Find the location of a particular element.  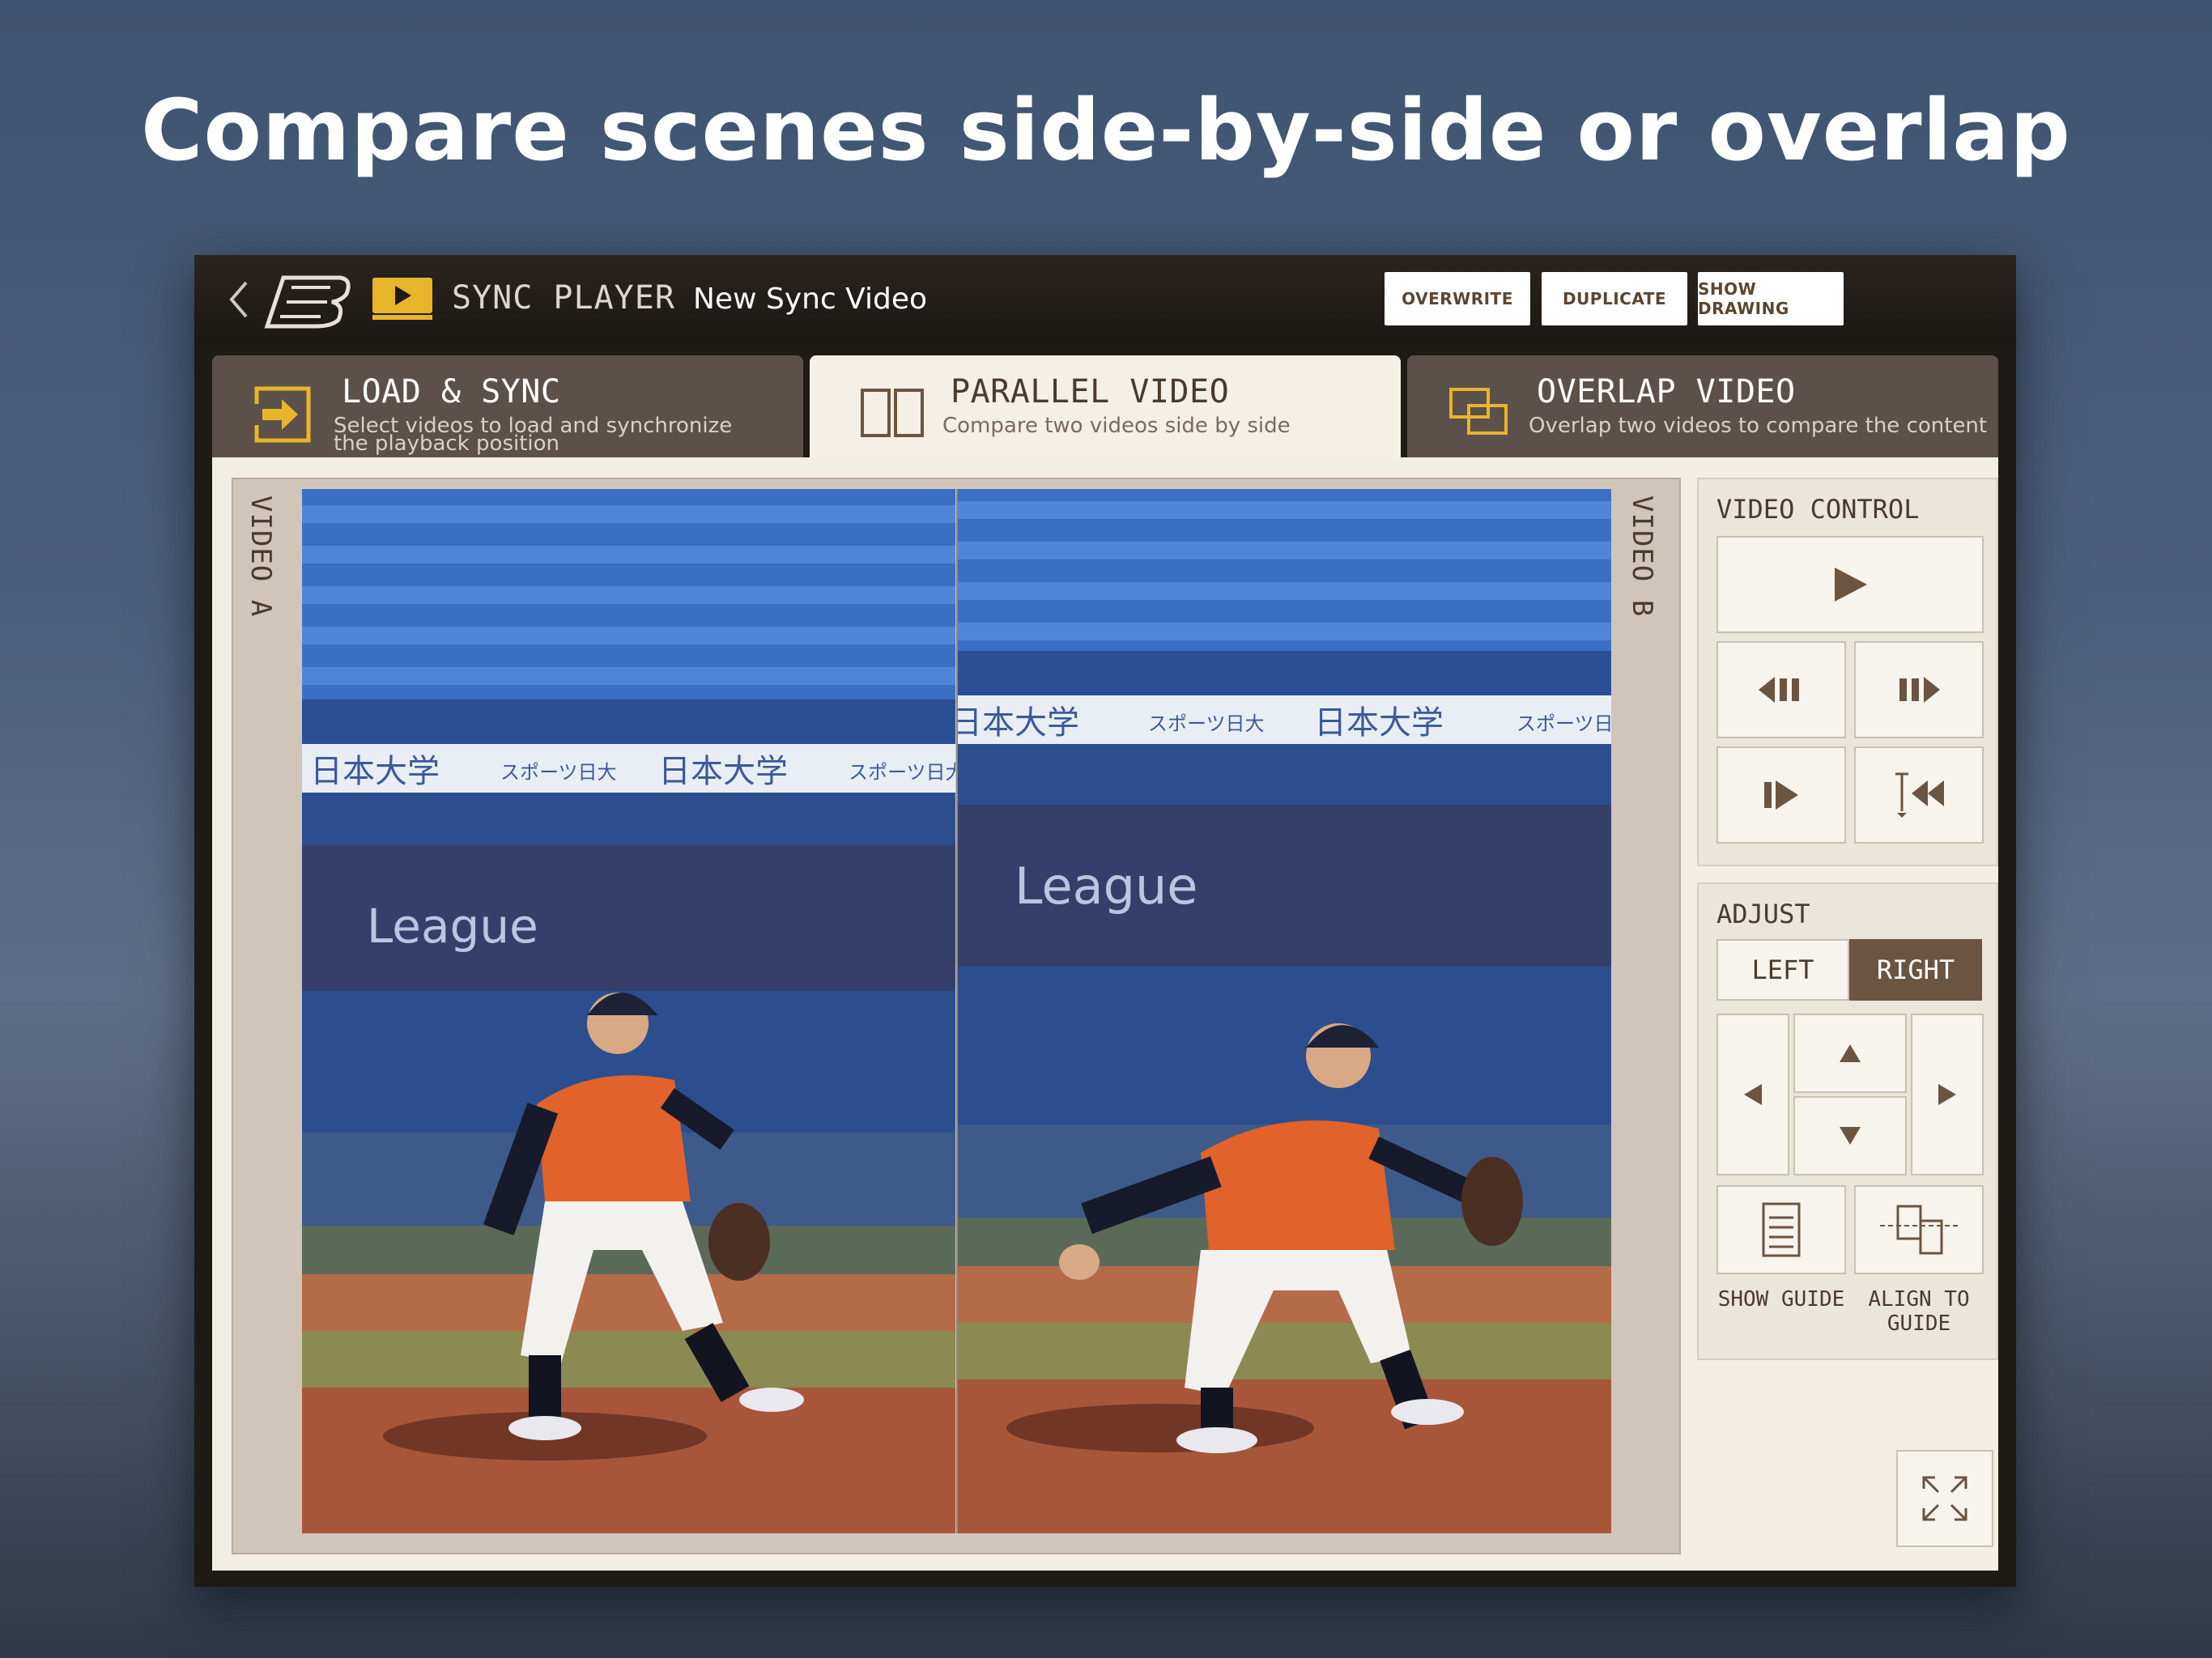

overlap-video-icon is located at coordinates (1479, 411).